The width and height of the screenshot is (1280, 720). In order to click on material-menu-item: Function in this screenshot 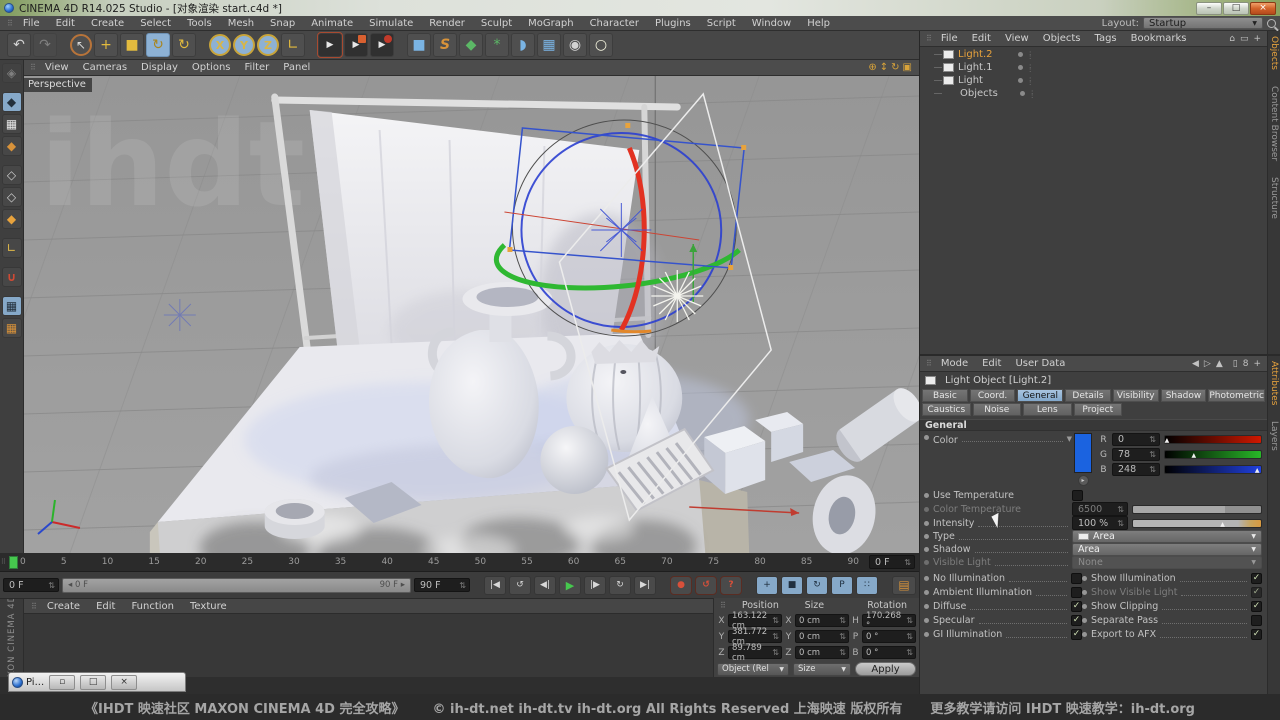, I will do `click(152, 606)`.